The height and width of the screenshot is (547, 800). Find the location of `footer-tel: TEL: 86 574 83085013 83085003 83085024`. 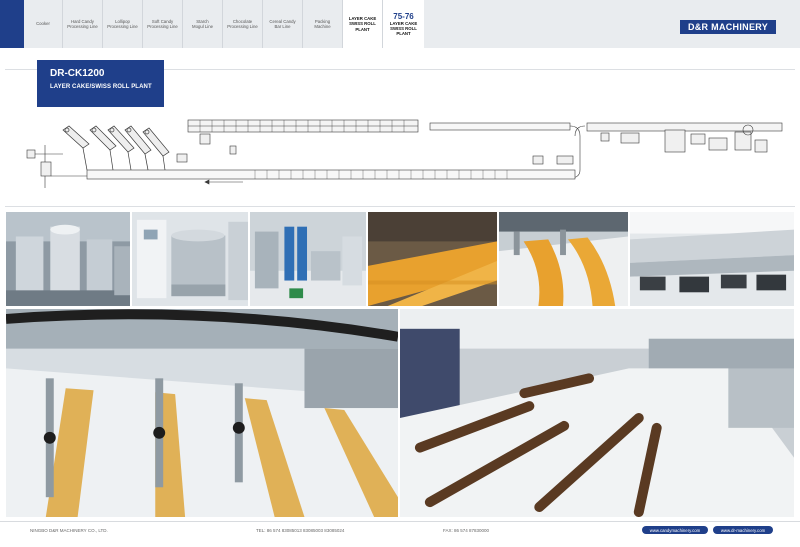

footer-tel: TEL: 86 574 83085013 83085003 83085024 is located at coordinates (300, 530).